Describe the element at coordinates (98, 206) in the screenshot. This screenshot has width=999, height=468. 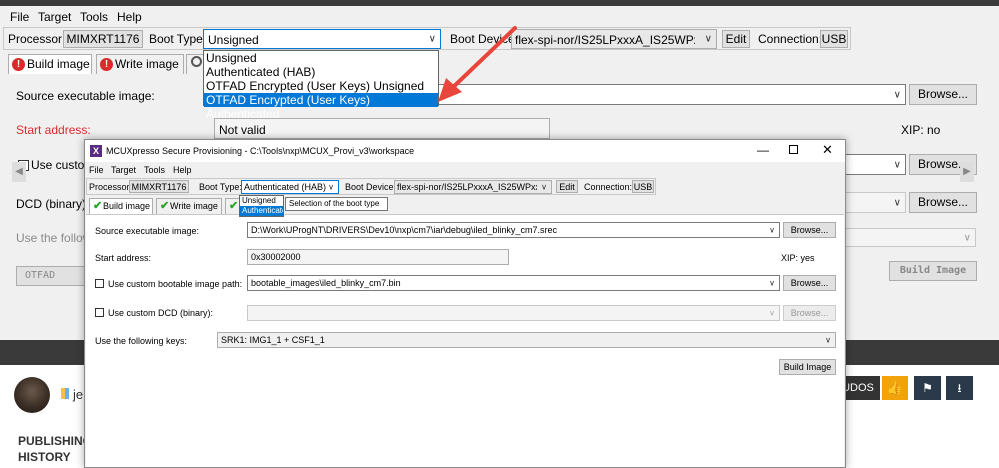
I see `check-icon: ✔` at that location.